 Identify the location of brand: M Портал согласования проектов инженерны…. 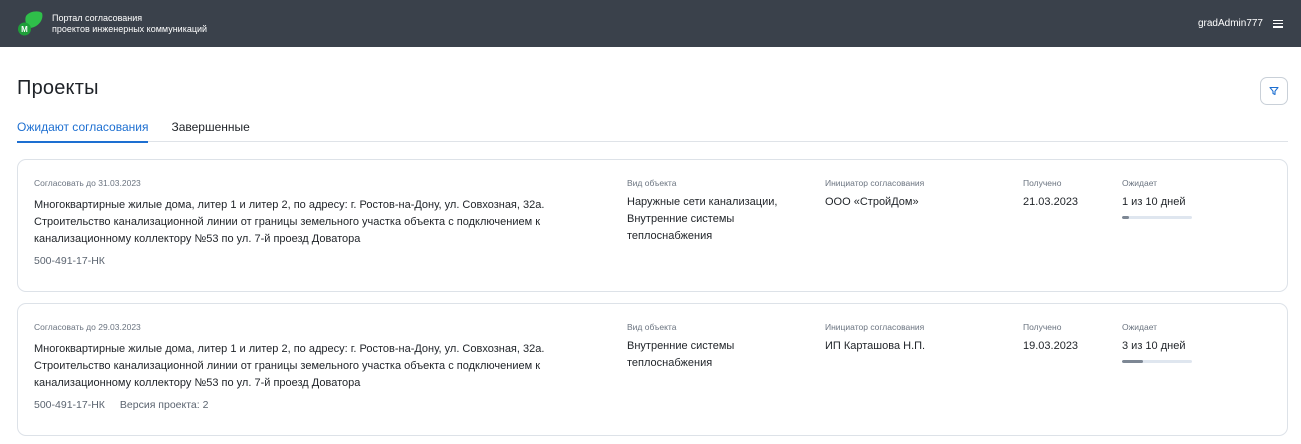
(112, 23).